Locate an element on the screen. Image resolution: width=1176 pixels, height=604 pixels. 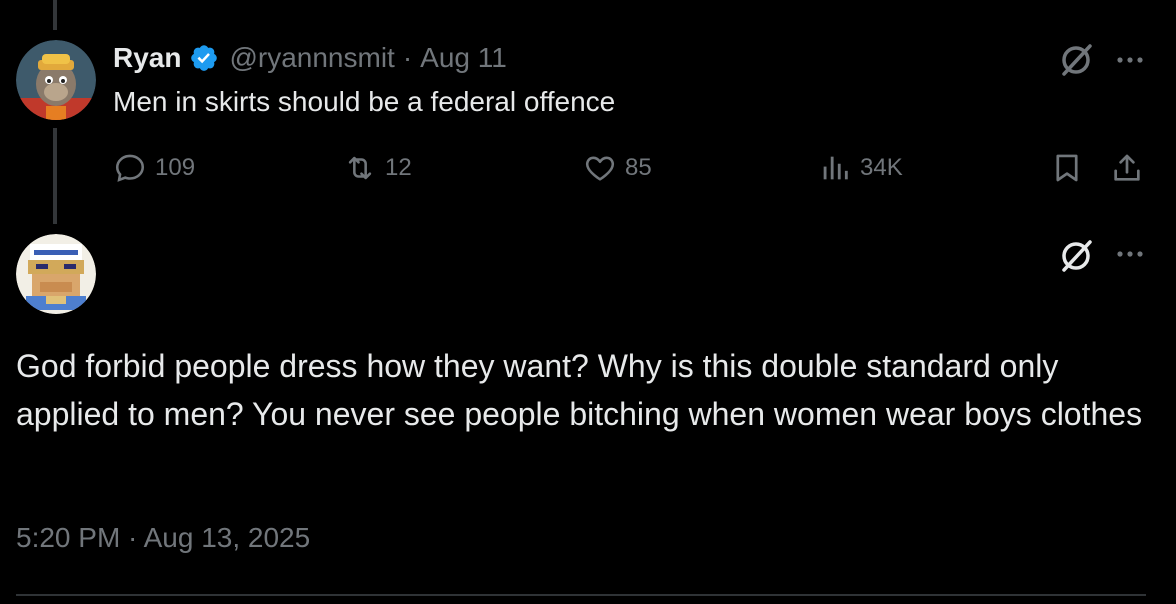
retweet-icon is located at coordinates (360, 168).